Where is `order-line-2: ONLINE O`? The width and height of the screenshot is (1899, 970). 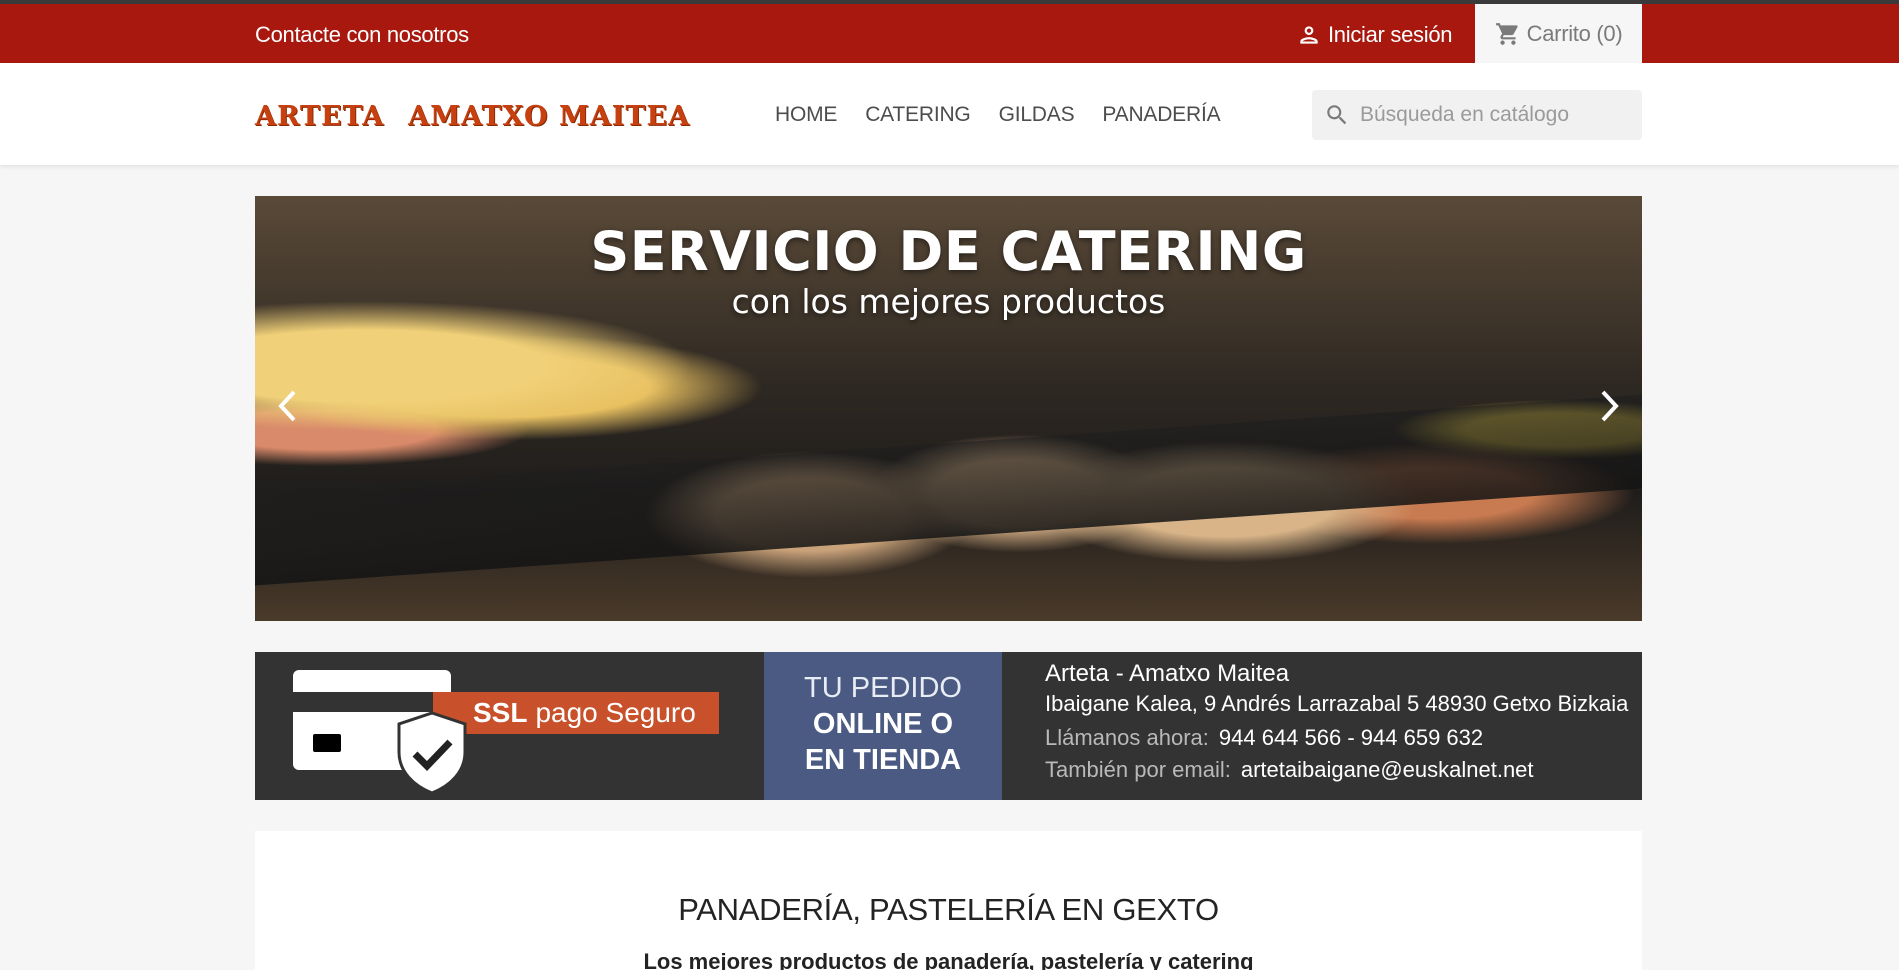 order-line-2: ONLINE O is located at coordinates (883, 724).